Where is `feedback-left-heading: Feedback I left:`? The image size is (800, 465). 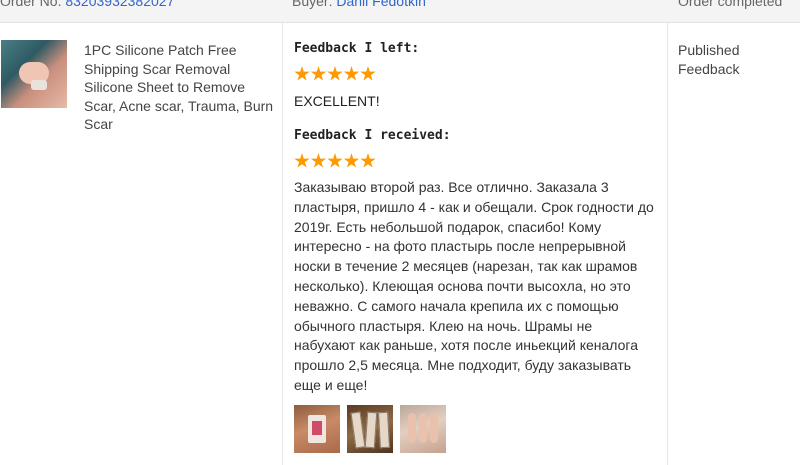
feedback-left-heading: Feedback I left: is located at coordinates (357, 48).